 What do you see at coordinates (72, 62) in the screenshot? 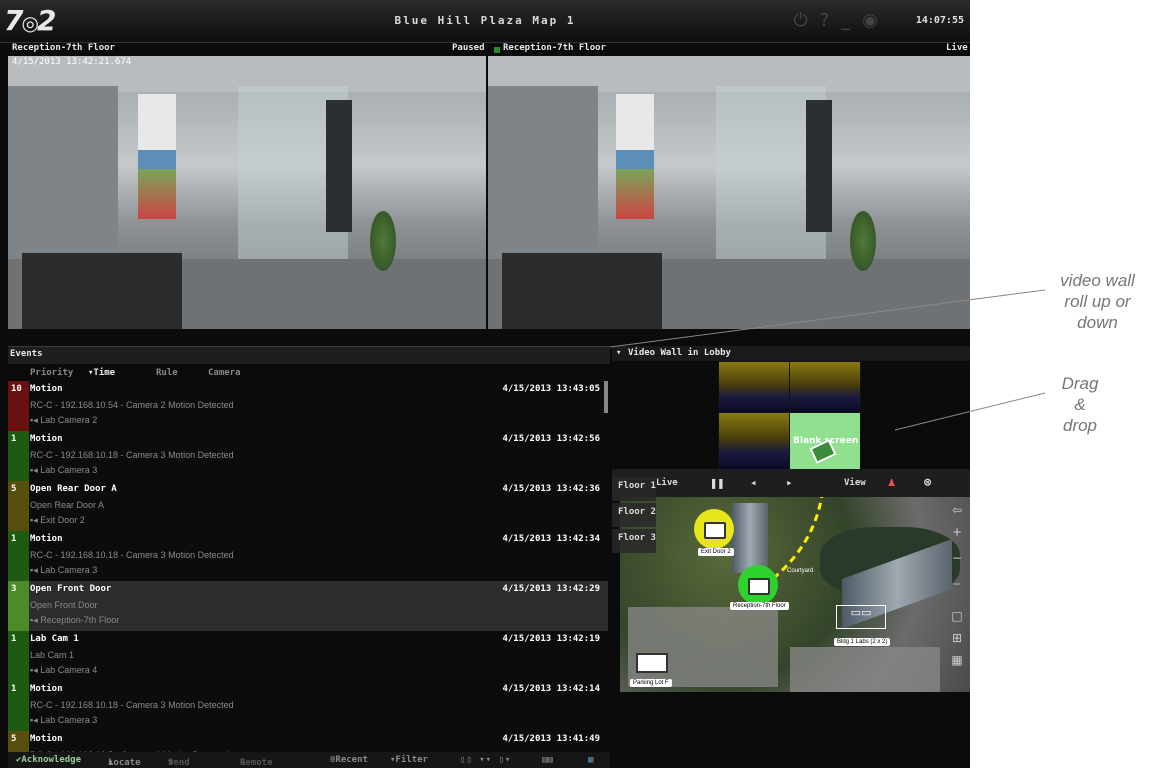
I see `video-timestamp: 4/15/2013 13:42:21.674` at bounding box center [72, 62].